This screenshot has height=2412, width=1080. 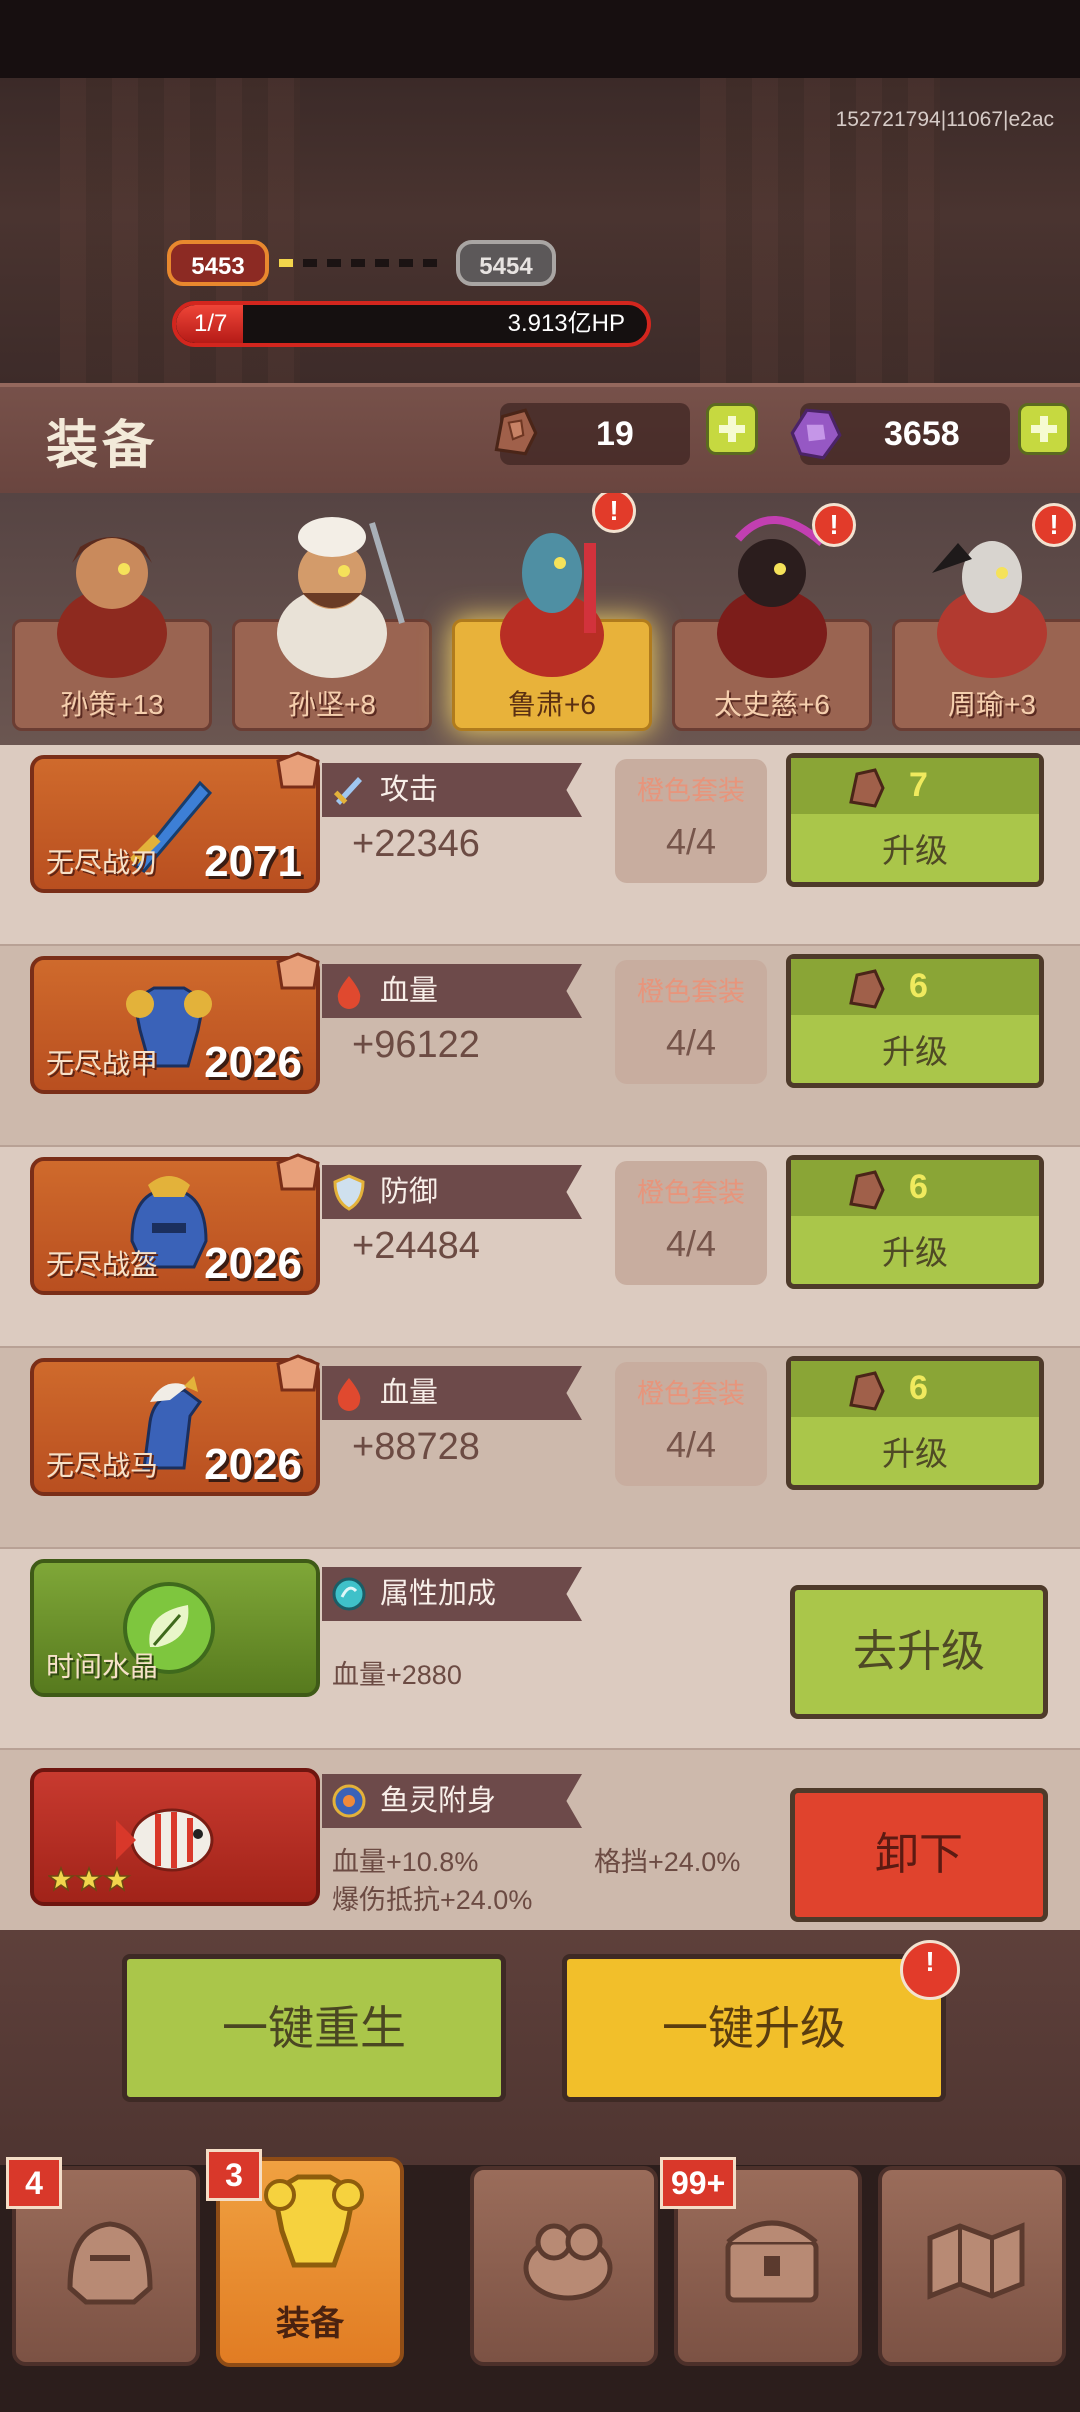 I want to click on rebirth-all-button: 一键重生, so click(x=314, y=2028).